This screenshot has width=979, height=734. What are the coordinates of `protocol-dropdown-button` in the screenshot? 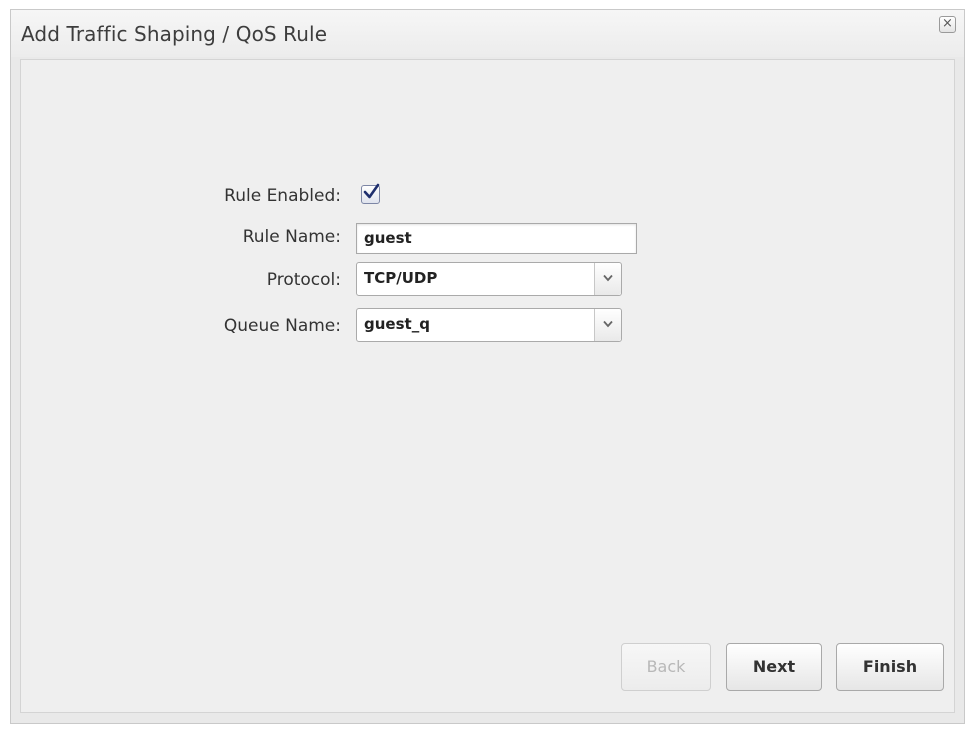 It's located at (607, 279).